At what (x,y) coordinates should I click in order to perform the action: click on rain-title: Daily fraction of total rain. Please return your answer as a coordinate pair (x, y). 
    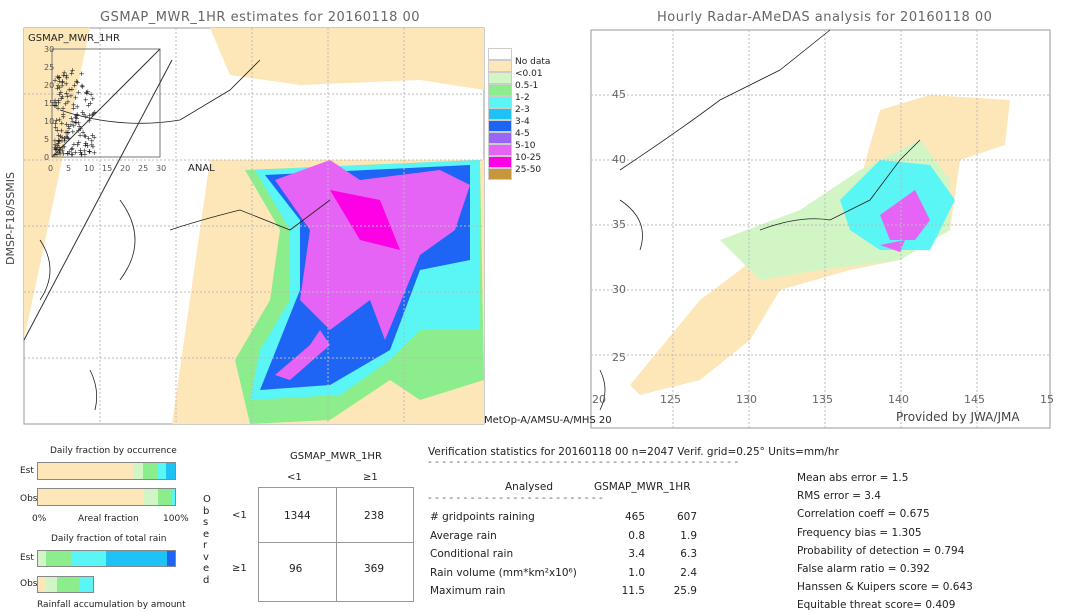
    Looking at the image, I should click on (109, 539).